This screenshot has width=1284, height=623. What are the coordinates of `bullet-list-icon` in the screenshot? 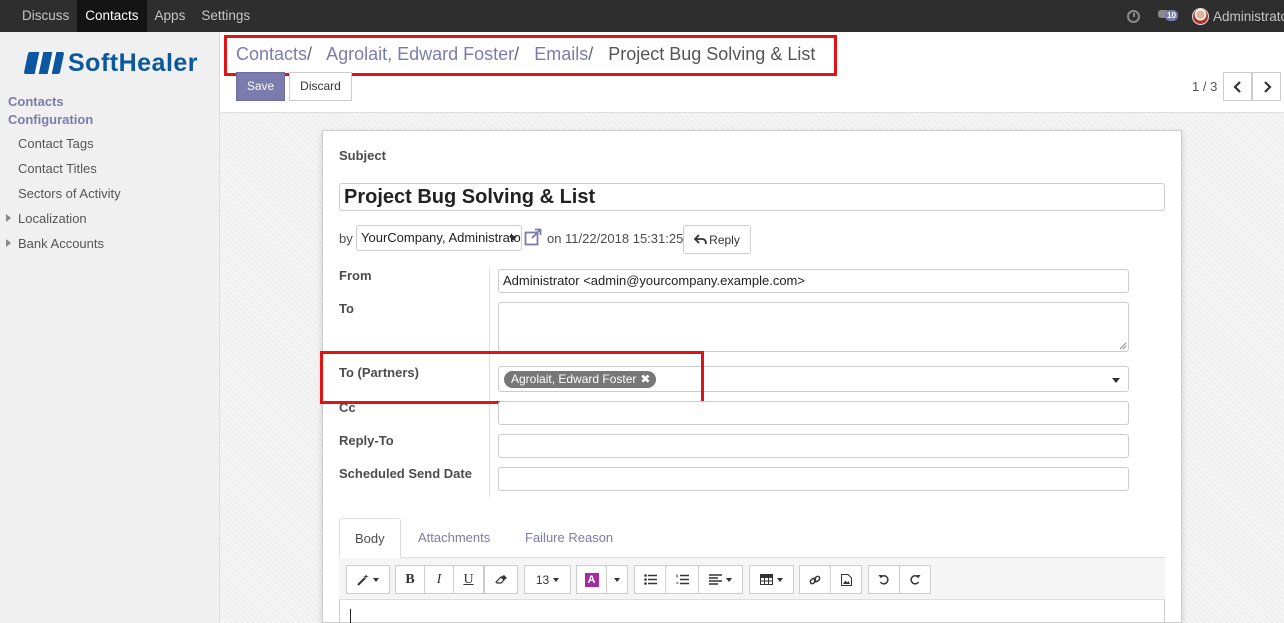 It's located at (650, 579).